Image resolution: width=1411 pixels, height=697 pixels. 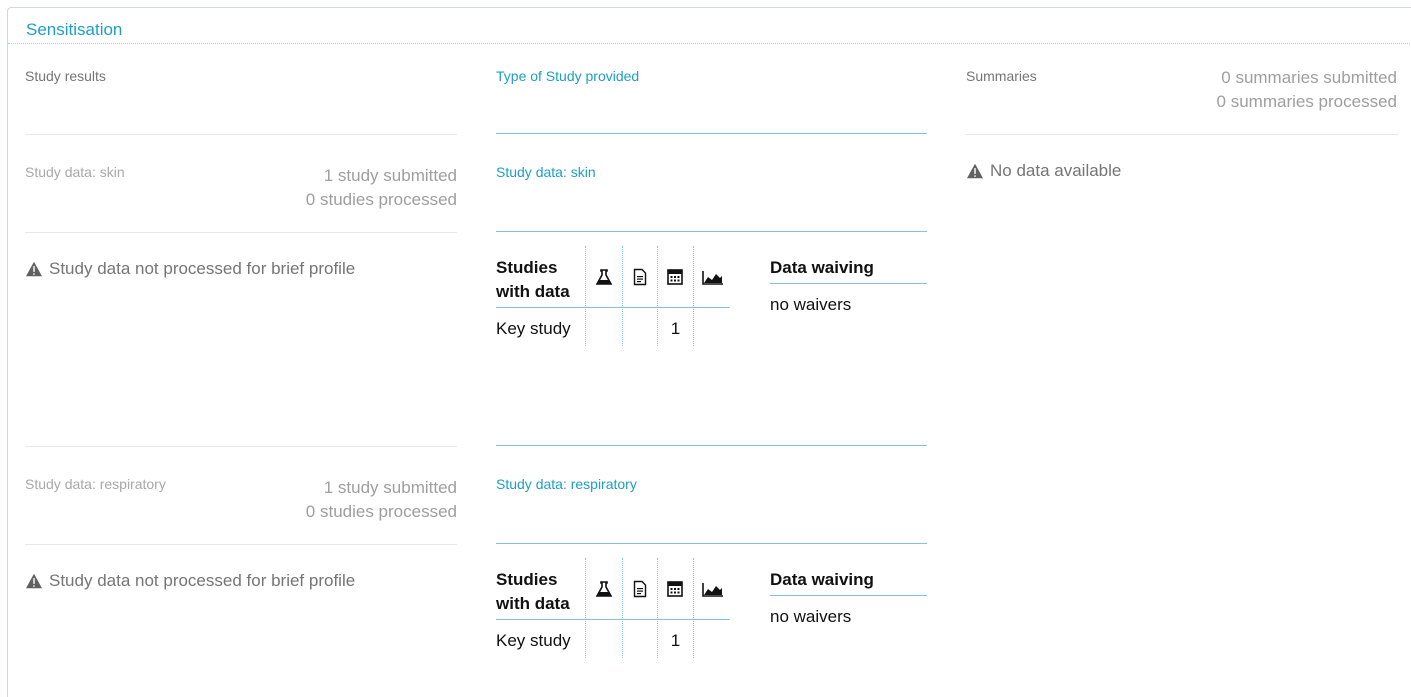 I want to click on section-title: Sensitisation, so click(x=74, y=30).